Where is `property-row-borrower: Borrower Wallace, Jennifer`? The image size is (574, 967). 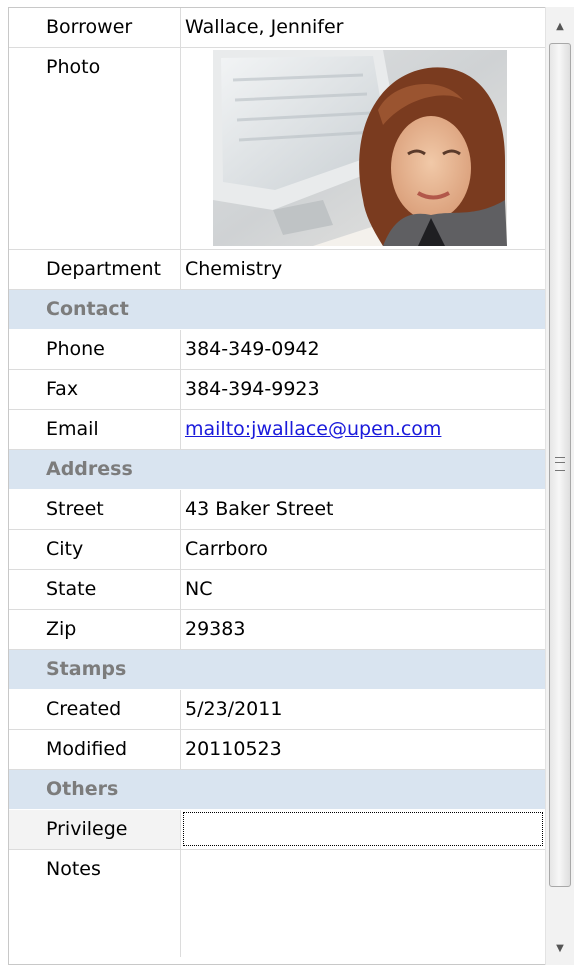
property-row-borrower: Borrower Wallace, Jennifer is located at coordinates (277, 28).